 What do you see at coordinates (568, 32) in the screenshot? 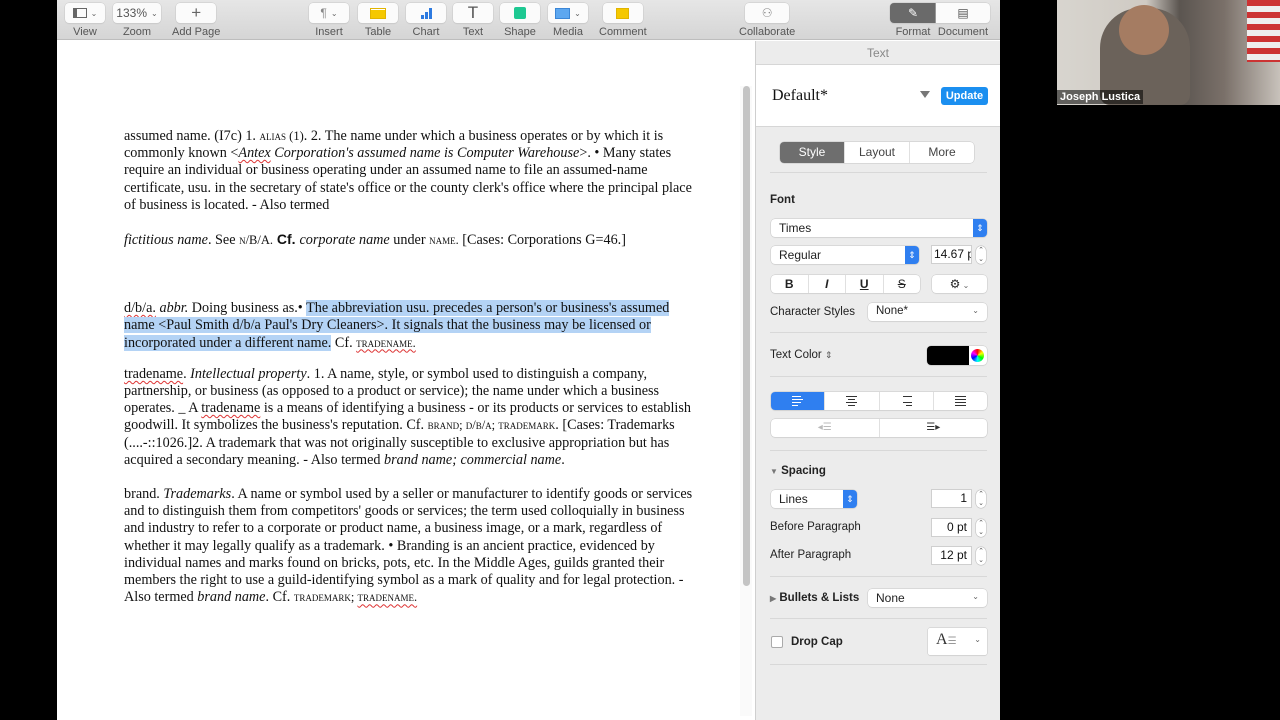
I see `media-label: Media` at bounding box center [568, 32].